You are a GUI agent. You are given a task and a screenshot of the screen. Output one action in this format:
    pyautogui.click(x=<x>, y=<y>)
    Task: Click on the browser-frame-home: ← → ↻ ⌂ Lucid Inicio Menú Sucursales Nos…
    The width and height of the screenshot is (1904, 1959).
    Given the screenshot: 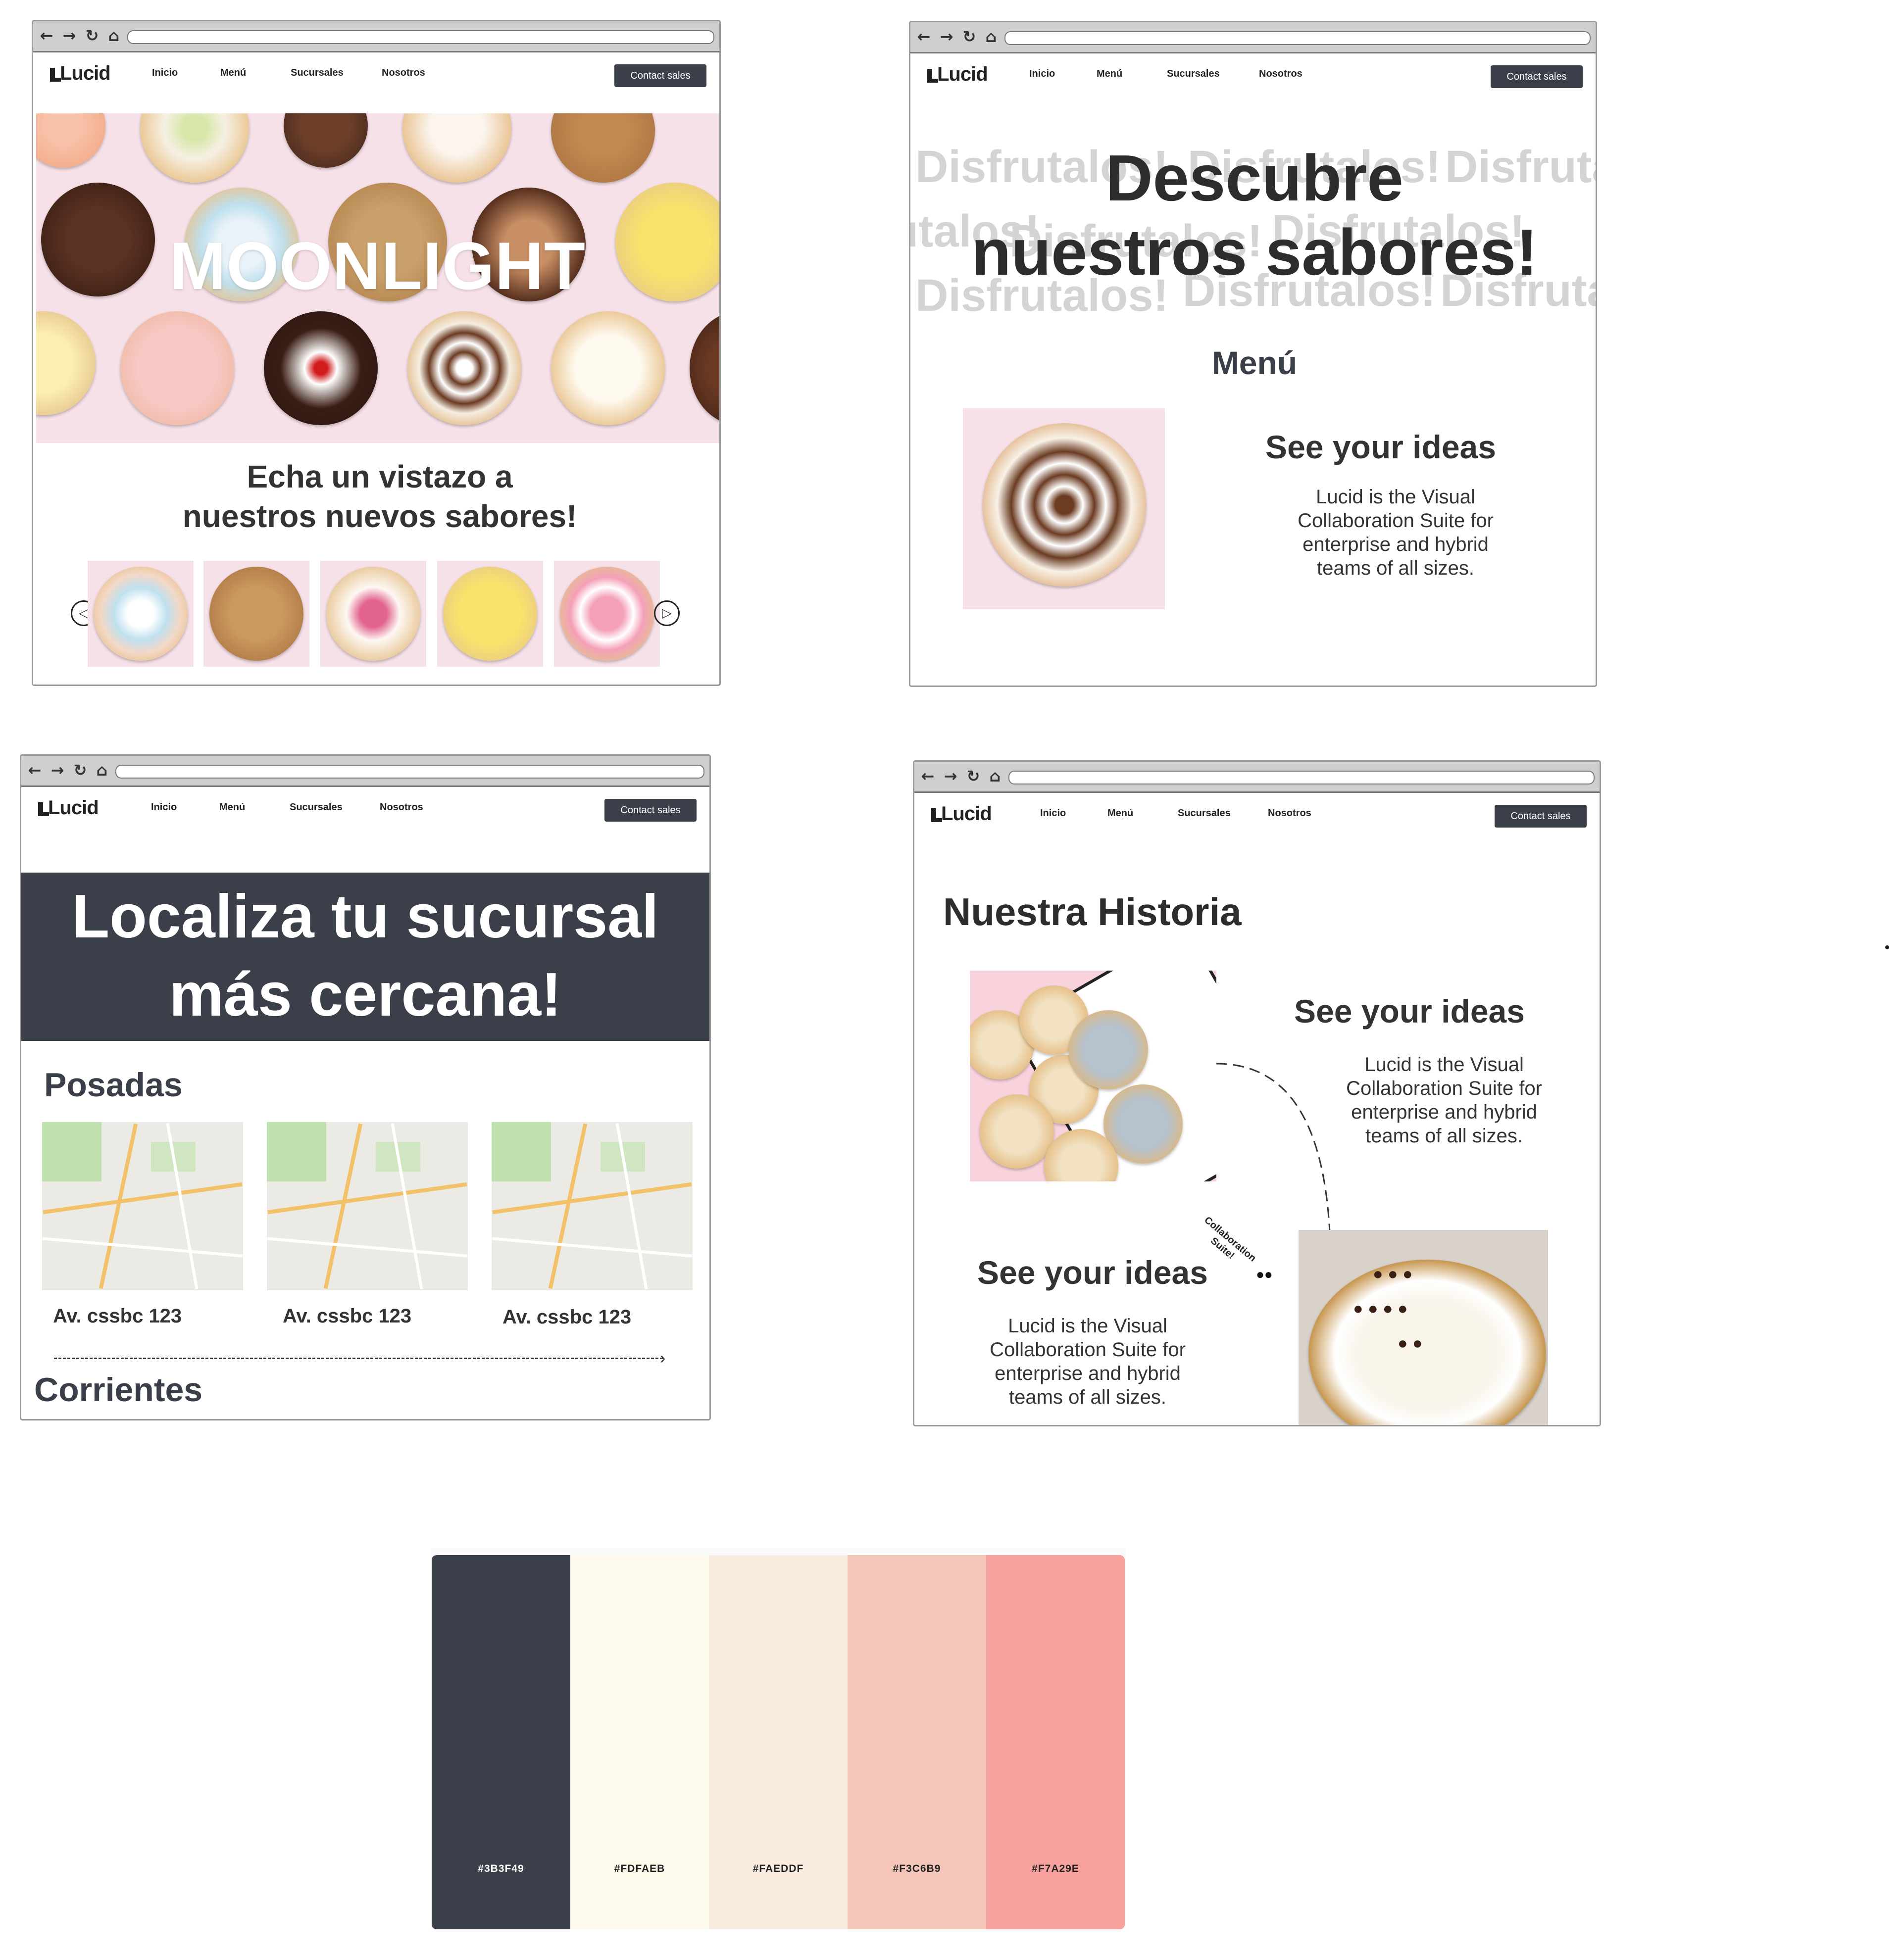 What is the action you would take?
    pyautogui.click(x=376, y=353)
    